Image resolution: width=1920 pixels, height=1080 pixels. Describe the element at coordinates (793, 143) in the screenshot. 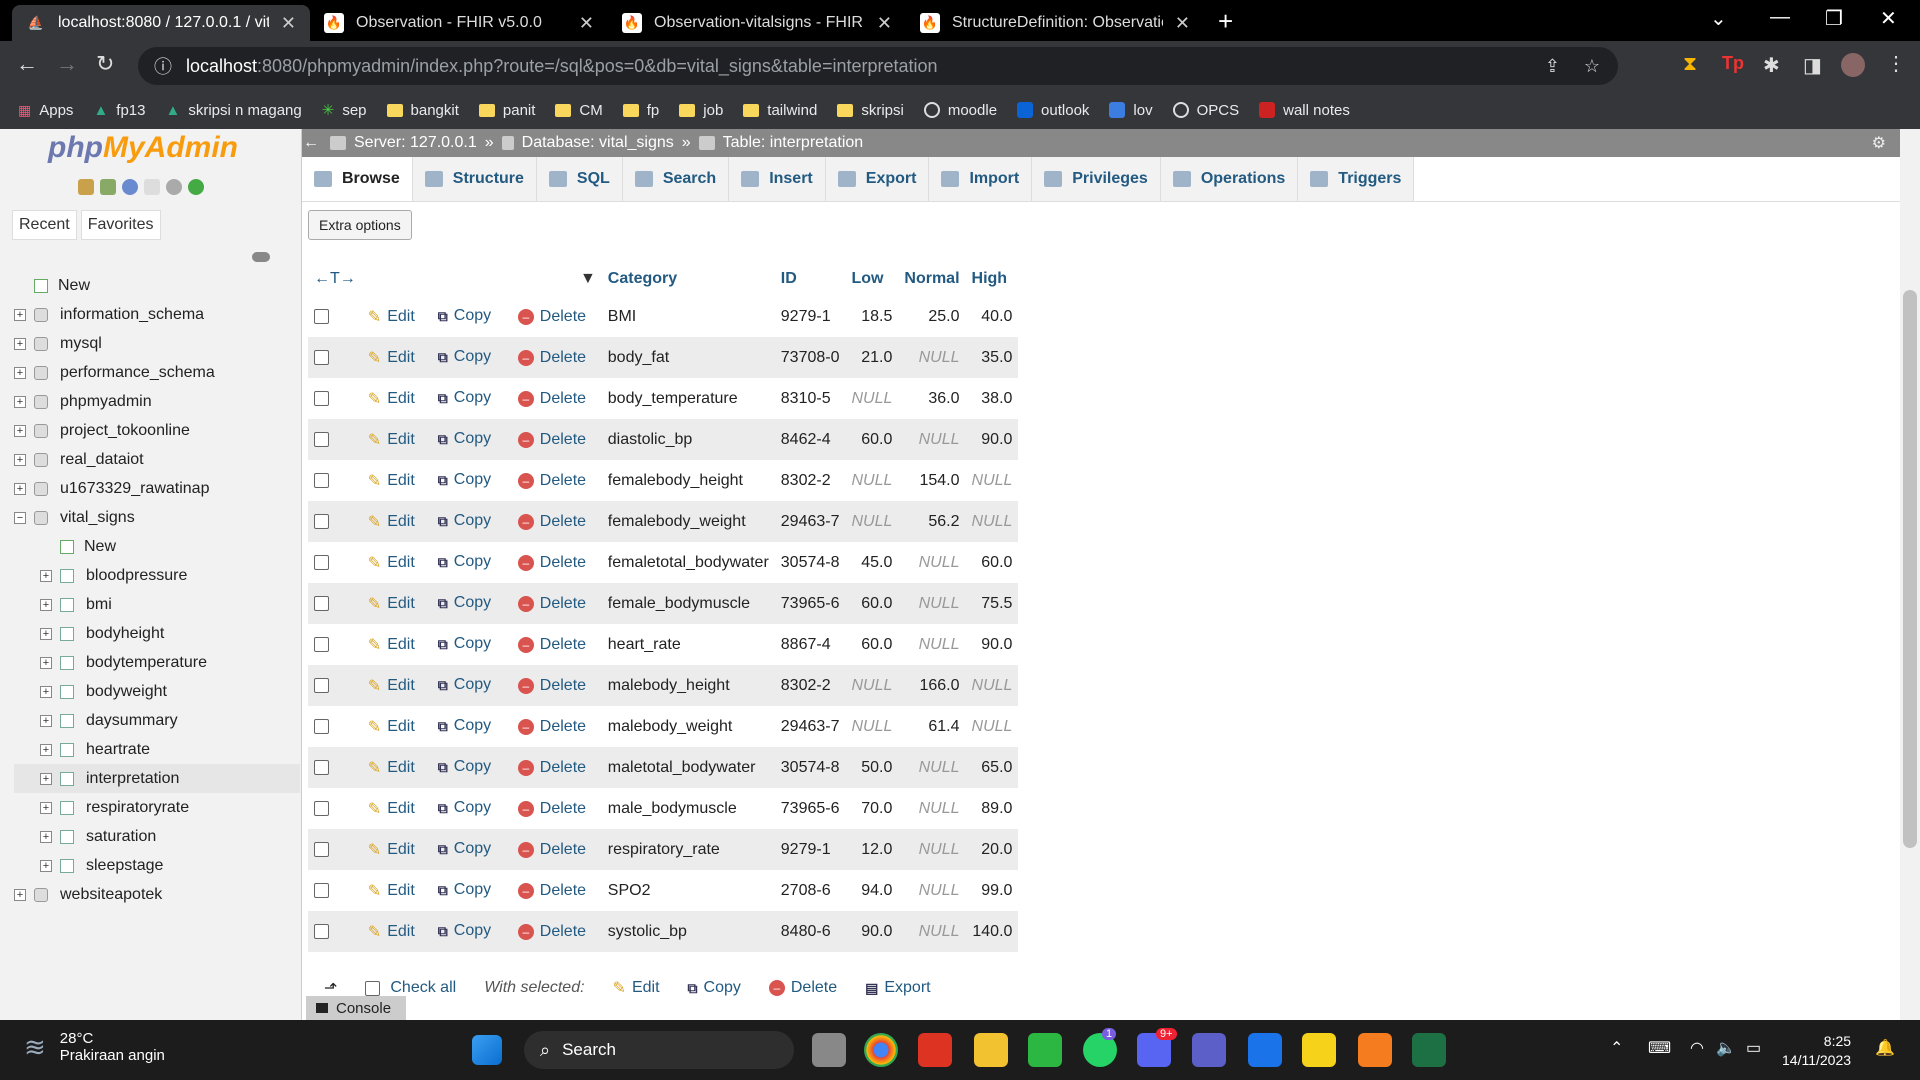

I see `breadcrumb-table: Table: interpretation` at that location.